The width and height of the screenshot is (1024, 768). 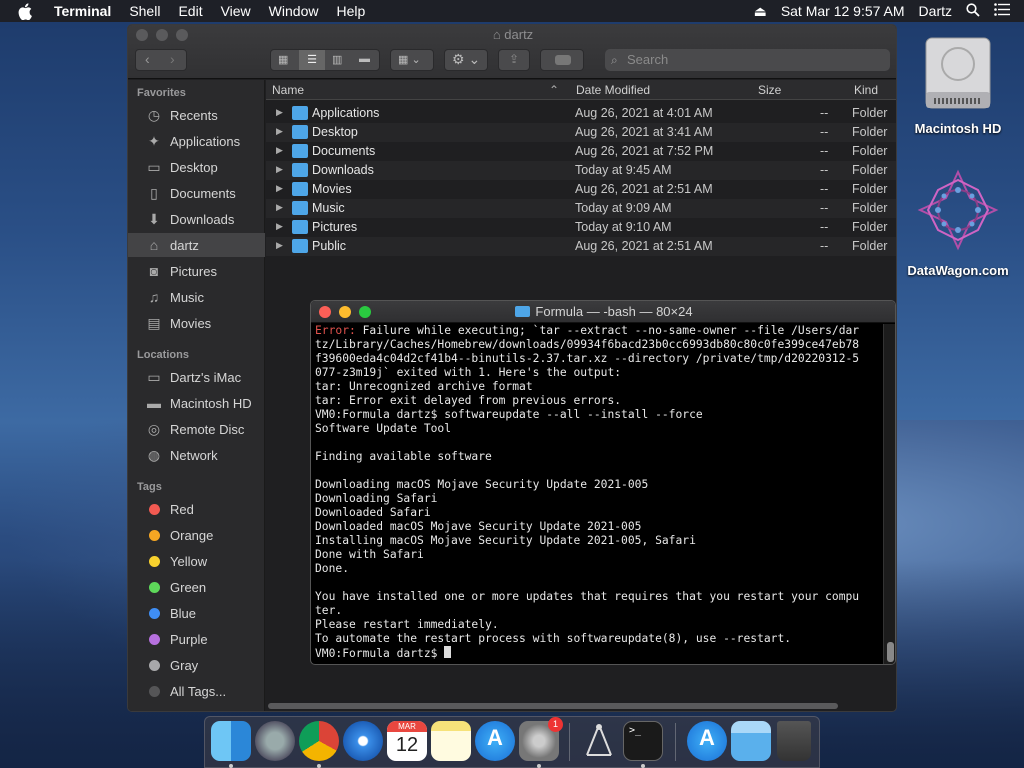 What do you see at coordinates (599, 741) in the screenshot?
I see `dock-directory-utility-icon` at bounding box center [599, 741].